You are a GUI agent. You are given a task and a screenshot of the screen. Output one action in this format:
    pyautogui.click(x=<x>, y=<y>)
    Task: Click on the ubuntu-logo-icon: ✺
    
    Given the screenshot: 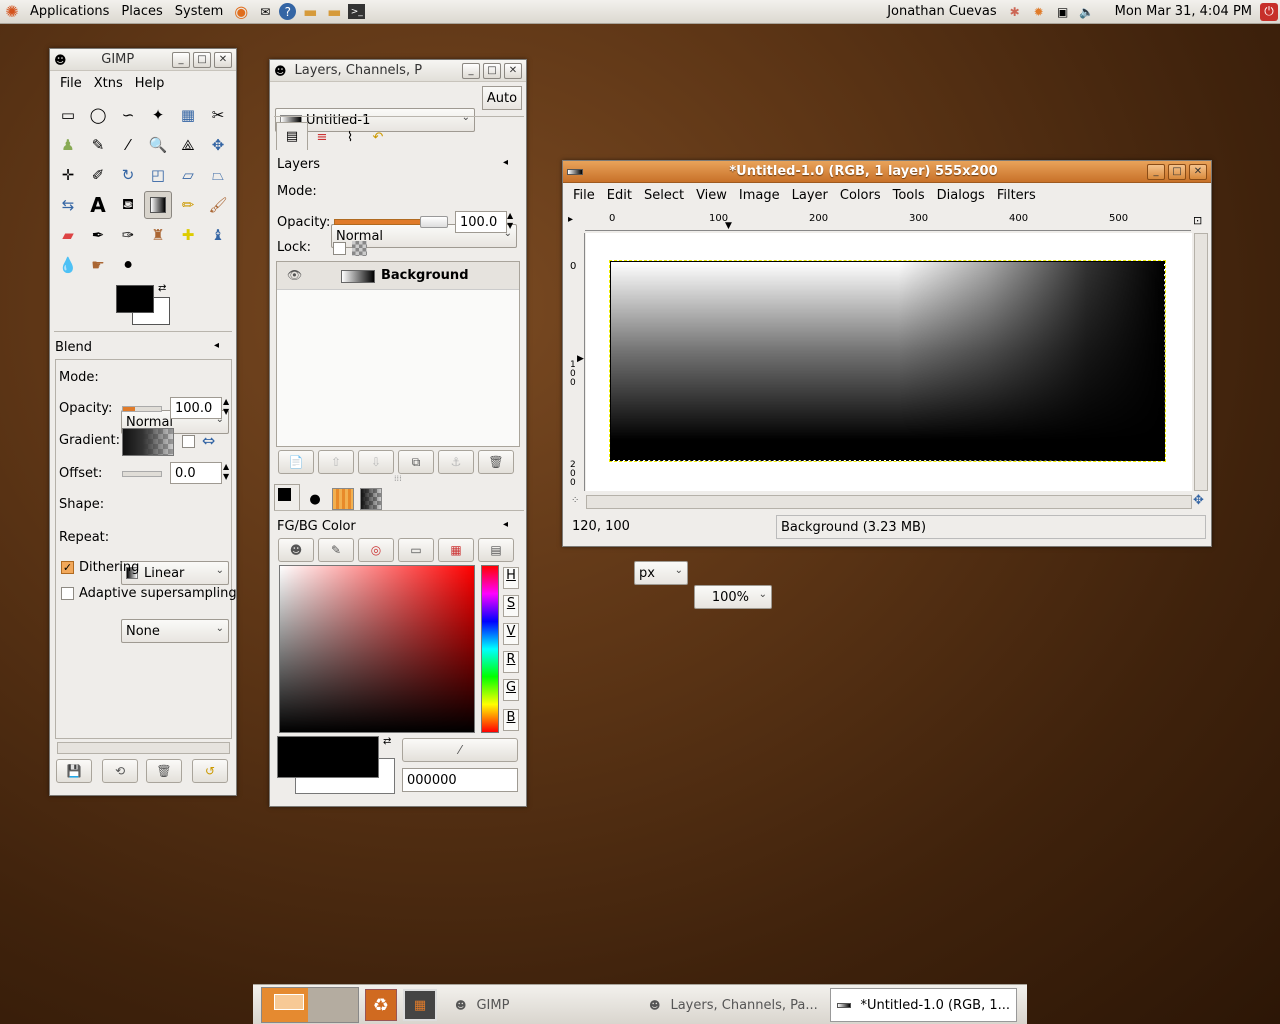 What is the action you would take?
    pyautogui.click(x=12, y=11)
    